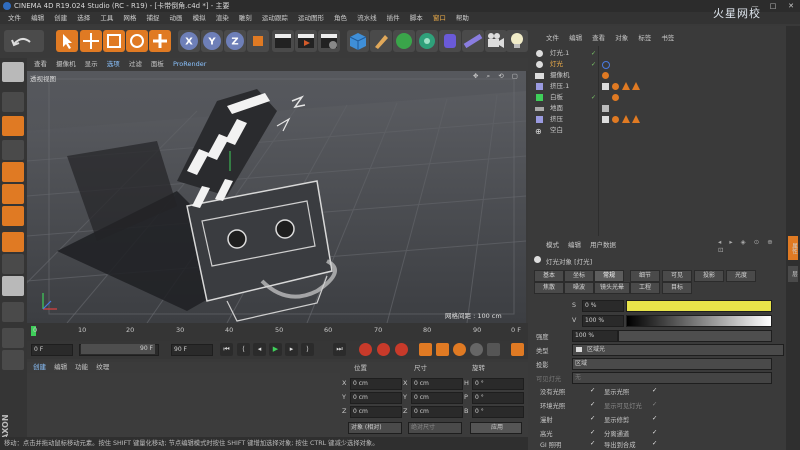 Image resolution: width=800 pixels, height=450 pixels. I want to click on menu-file: 文件, so click(14, 18).